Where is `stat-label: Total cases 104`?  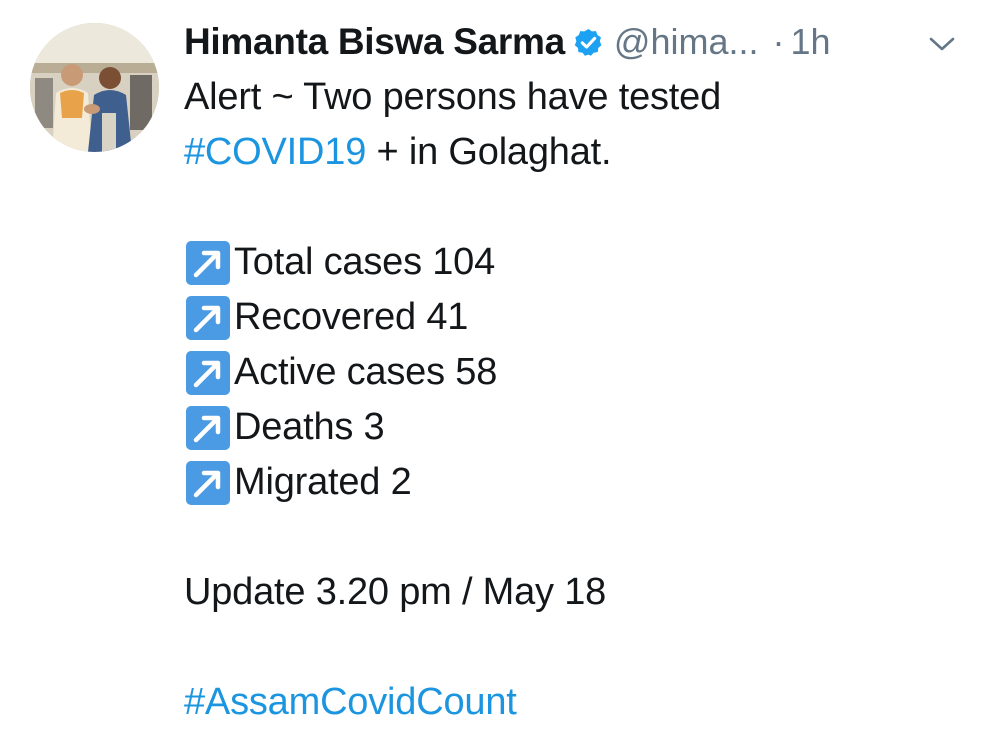 stat-label: Total cases 104 is located at coordinates (365, 262).